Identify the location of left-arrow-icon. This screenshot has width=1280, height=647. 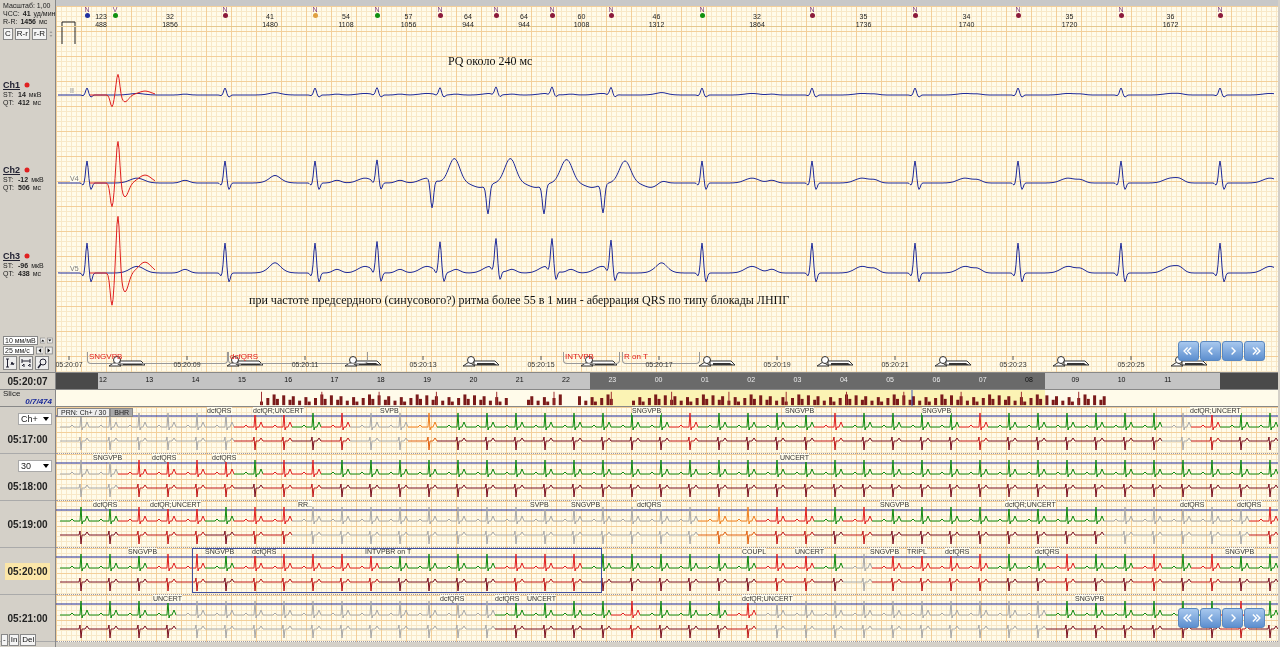
(39, 350).